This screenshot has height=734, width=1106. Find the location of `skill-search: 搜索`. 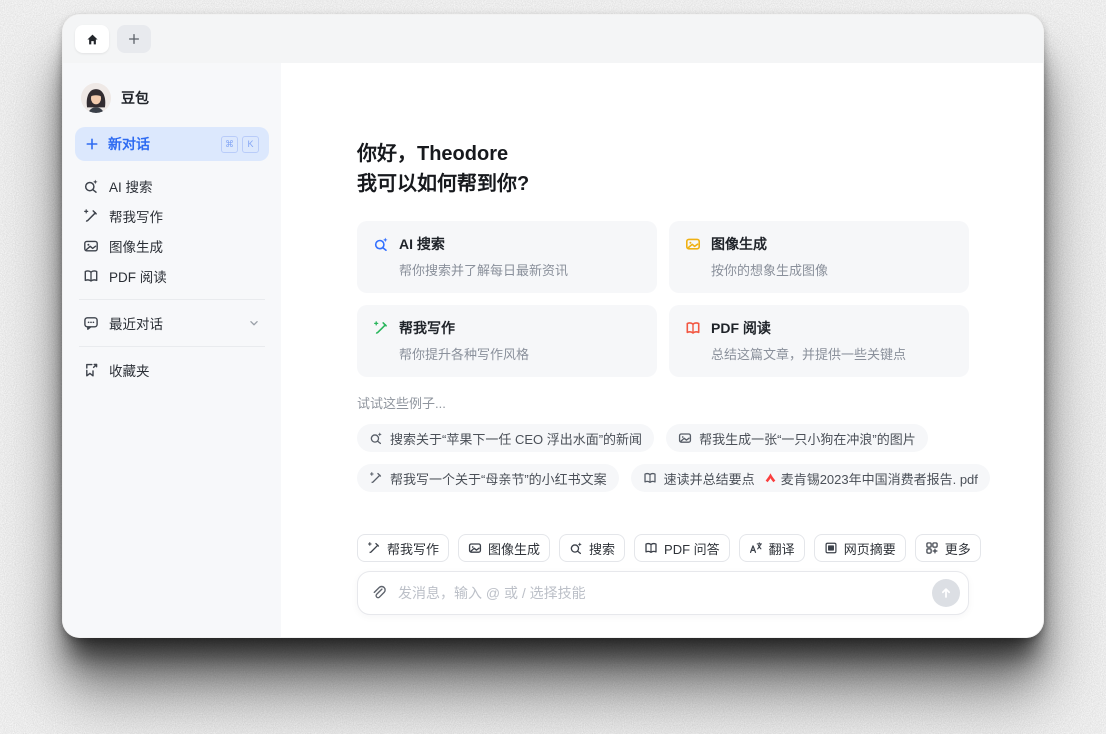

skill-search: 搜索 is located at coordinates (592, 548).